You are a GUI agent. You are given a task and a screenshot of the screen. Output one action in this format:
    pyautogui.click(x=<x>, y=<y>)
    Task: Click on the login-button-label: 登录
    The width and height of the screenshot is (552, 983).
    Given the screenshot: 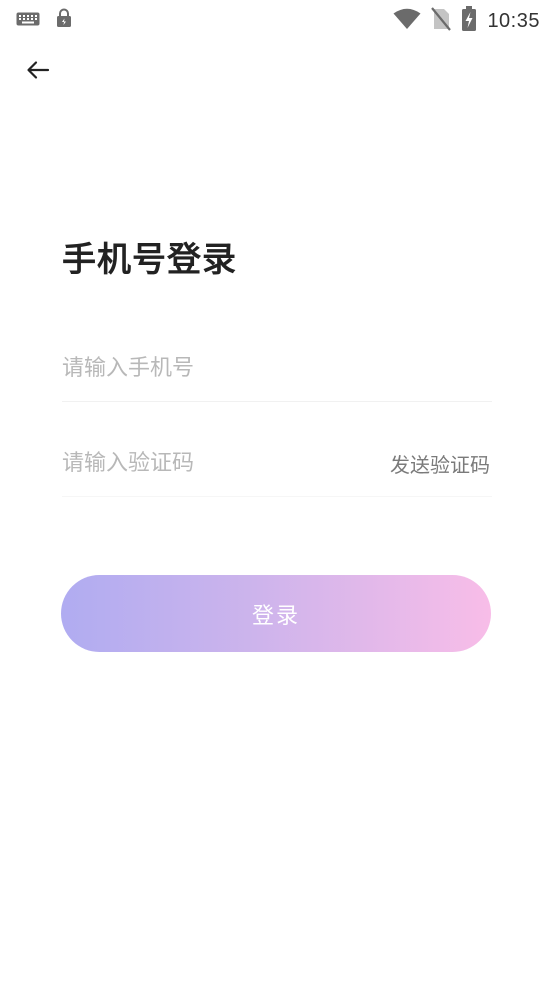 What is the action you would take?
    pyautogui.click(x=275, y=616)
    